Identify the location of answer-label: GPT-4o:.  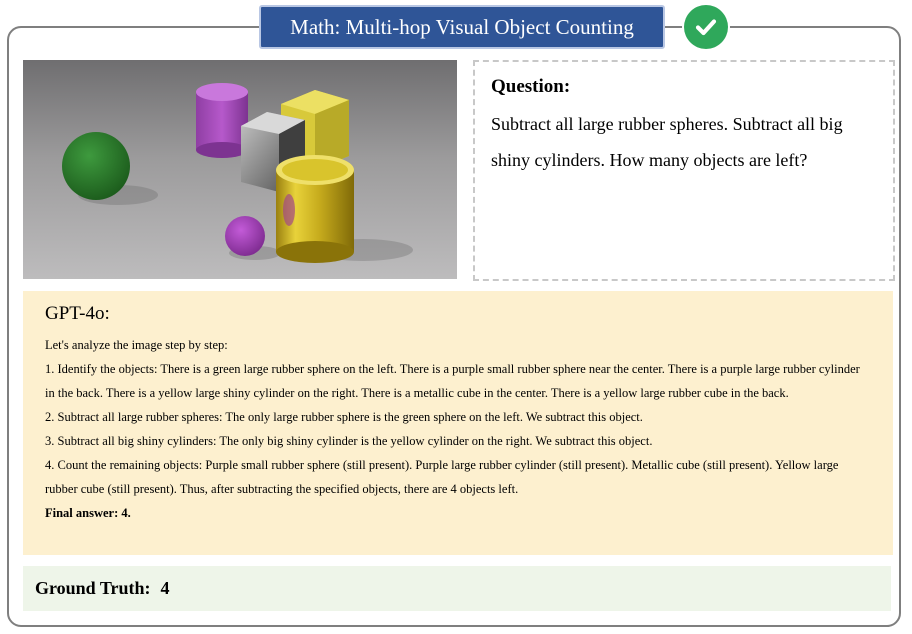
(77, 313).